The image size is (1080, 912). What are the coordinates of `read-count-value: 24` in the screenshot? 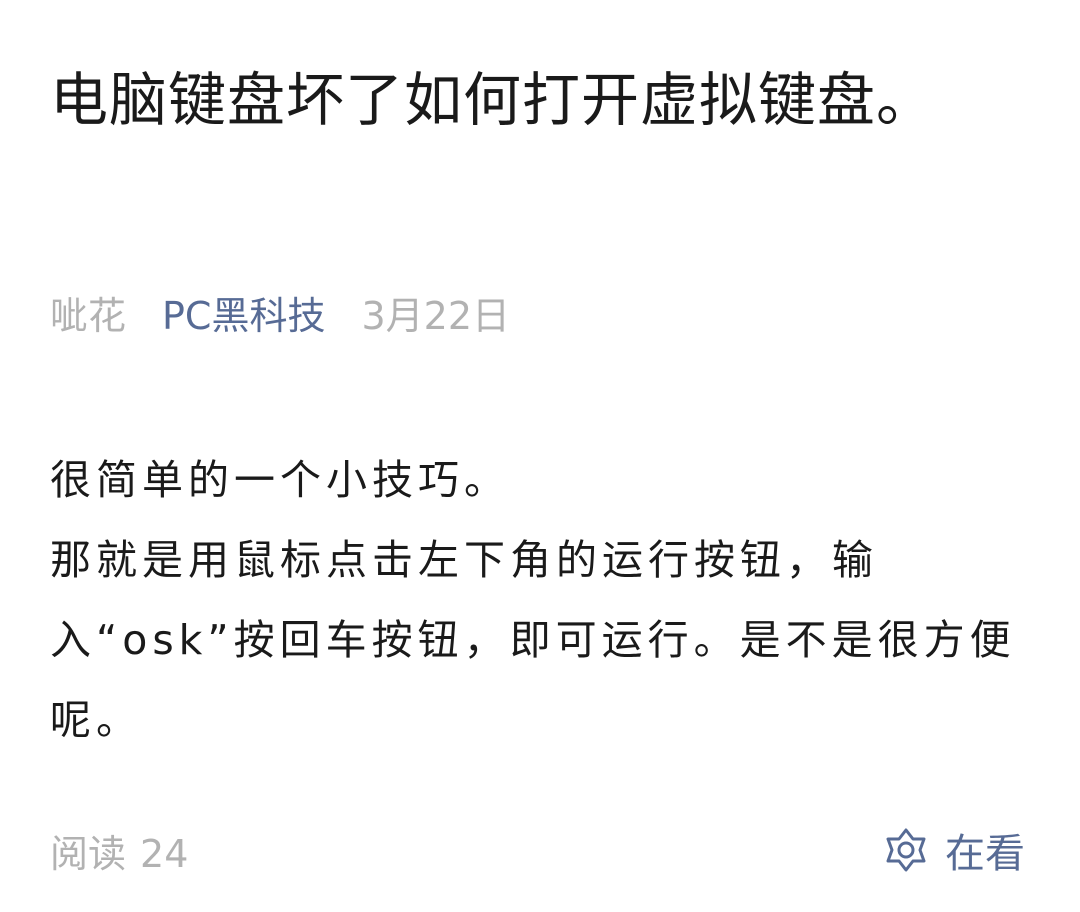 It's located at (164, 853).